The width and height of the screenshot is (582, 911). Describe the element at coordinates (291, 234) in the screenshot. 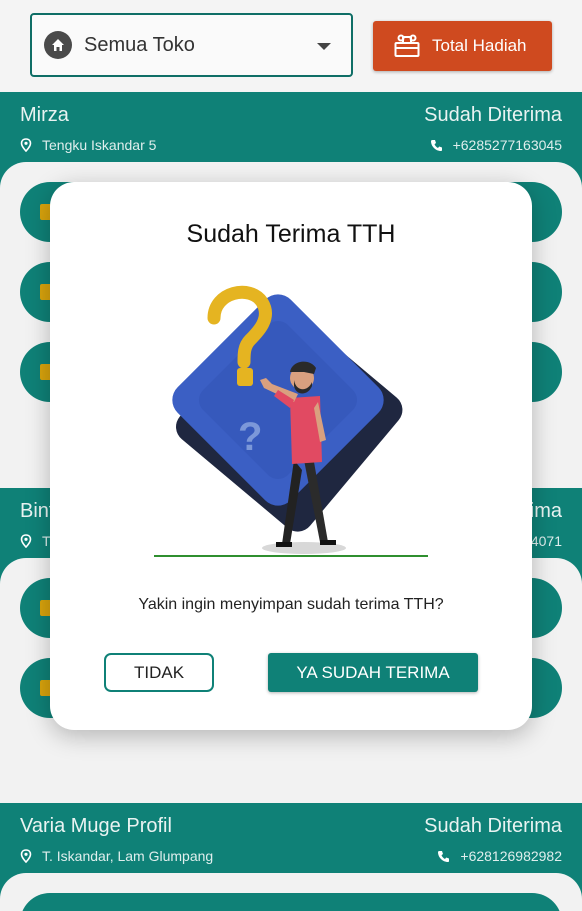

I see `dialog-title: Sudah Terima TTH` at that location.